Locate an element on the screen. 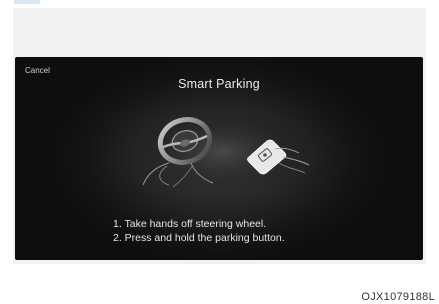 The width and height of the screenshot is (439, 304). figure-code: OJX1079188L is located at coordinates (398, 297).